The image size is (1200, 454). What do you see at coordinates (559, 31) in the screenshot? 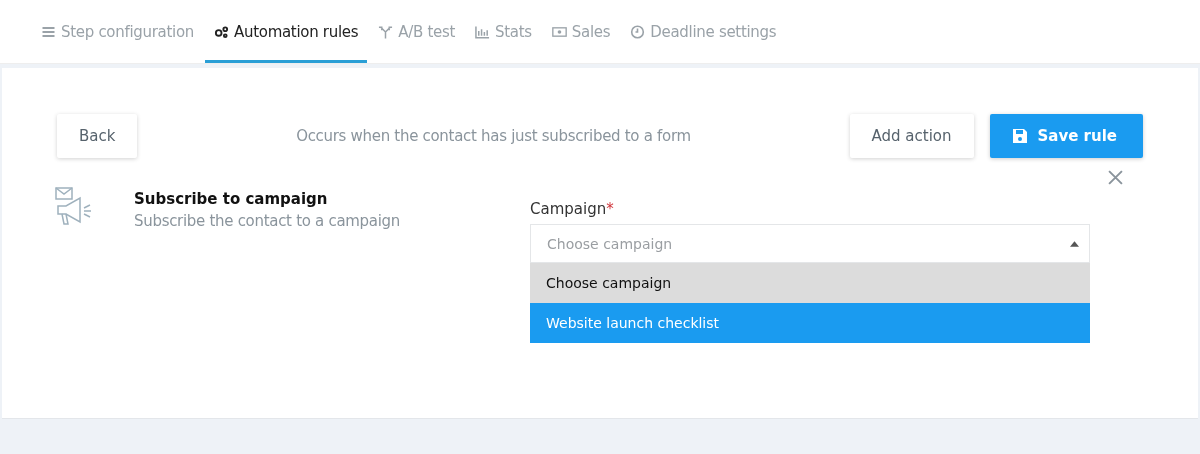
I see `banknote-icon` at bounding box center [559, 31].